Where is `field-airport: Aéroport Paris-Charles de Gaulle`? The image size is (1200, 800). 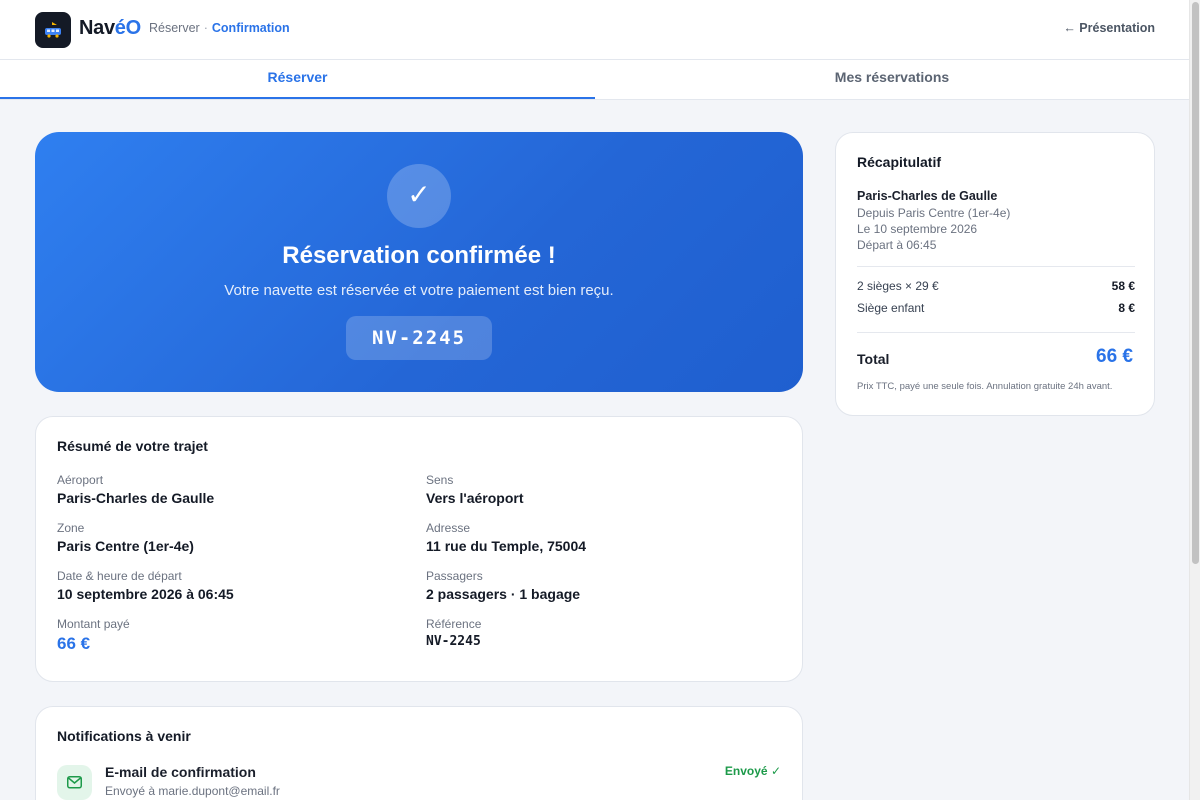
field-airport: Aéroport Paris-Charles de Gaulle is located at coordinates (135, 489).